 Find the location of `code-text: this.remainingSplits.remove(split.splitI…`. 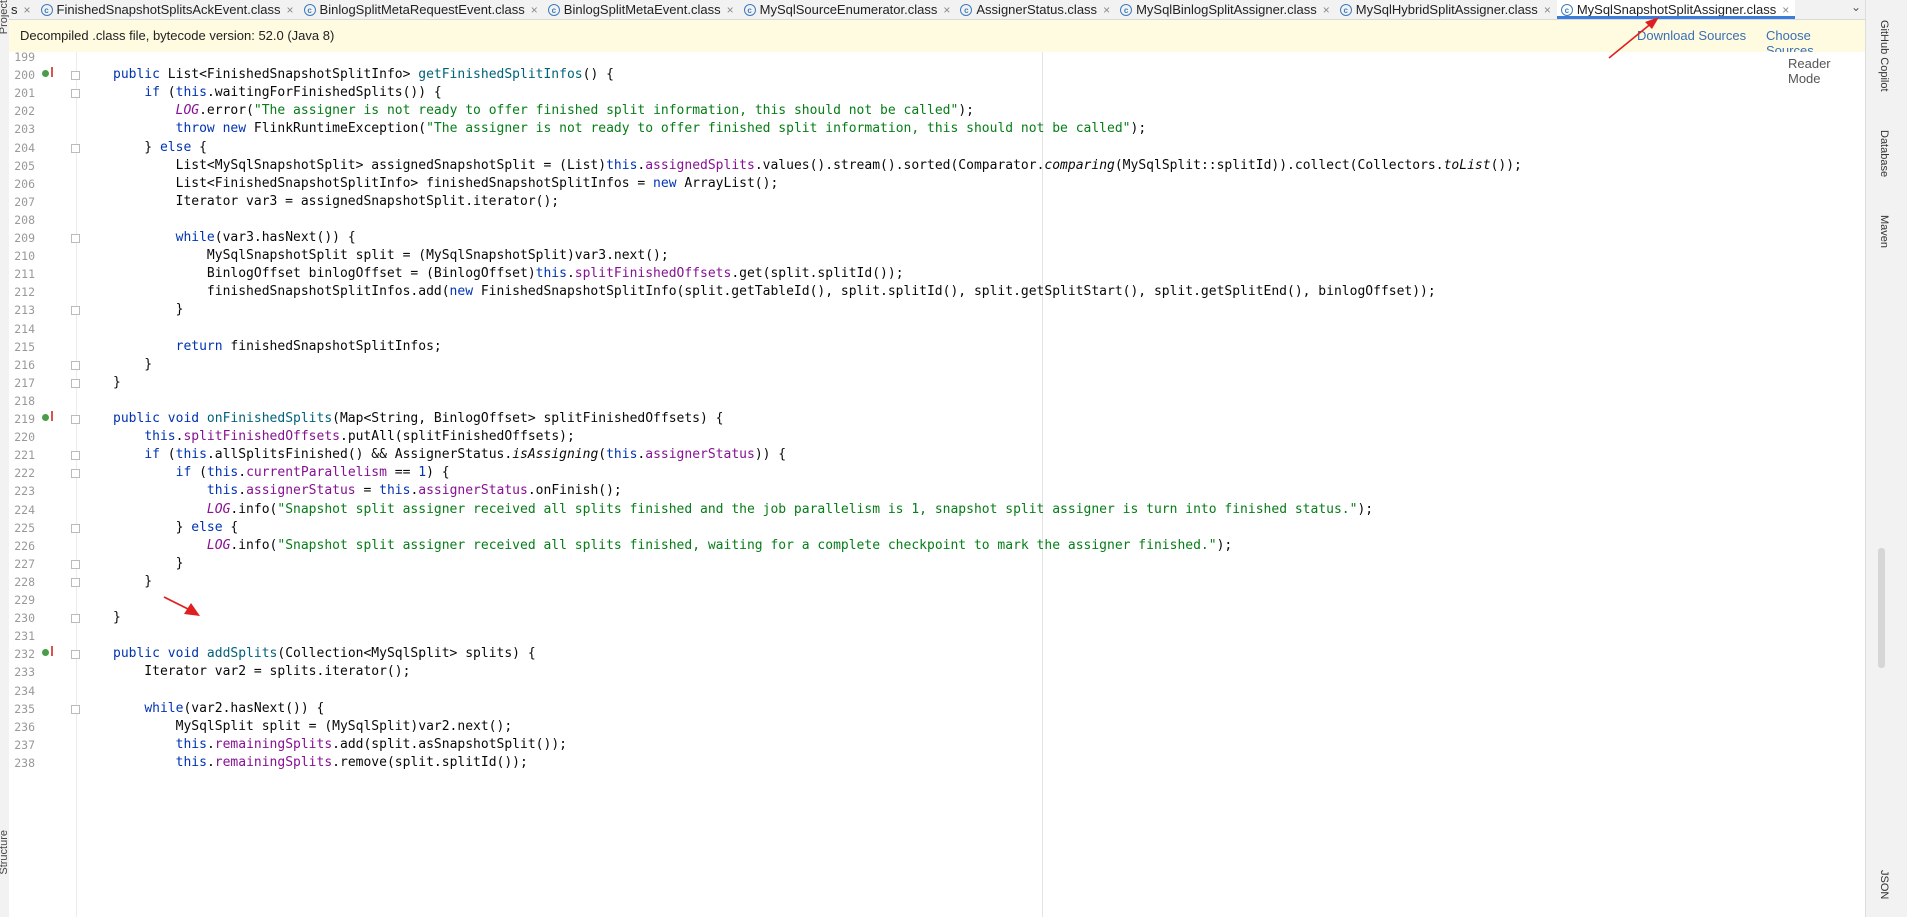

code-text: this.remainingSplits.remove(split.splitI… is located at coordinates (351, 762).